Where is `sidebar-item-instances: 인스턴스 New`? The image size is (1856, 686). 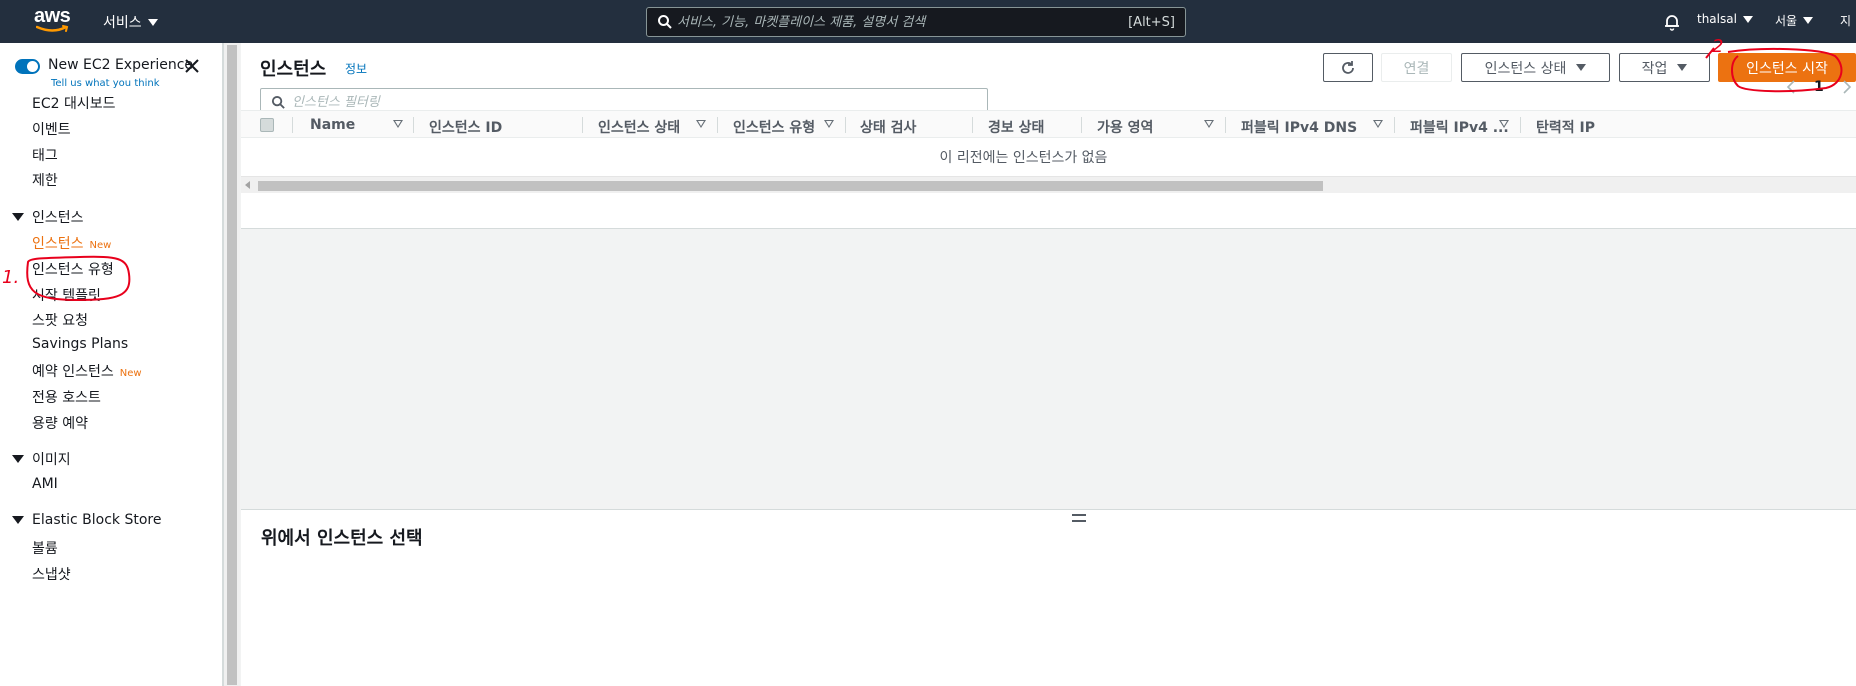 sidebar-item-instances: 인스턴스 New is located at coordinates (71, 243).